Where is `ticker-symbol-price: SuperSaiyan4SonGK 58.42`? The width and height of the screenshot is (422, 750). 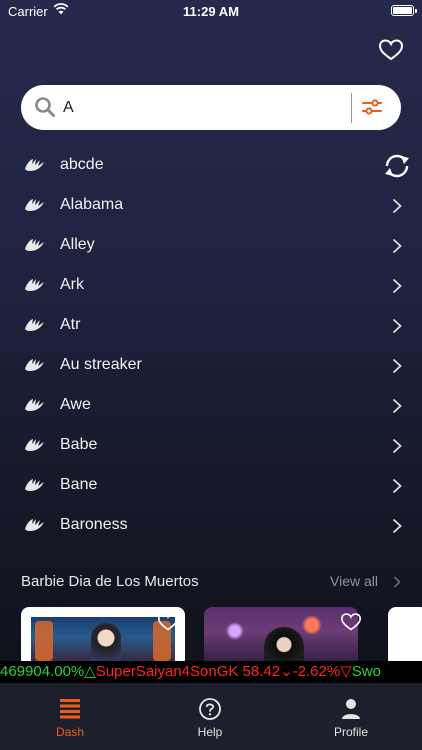 ticker-symbol-price: SuperSaiyan4SonGK 58.42 is located at coordinates (188, 671).